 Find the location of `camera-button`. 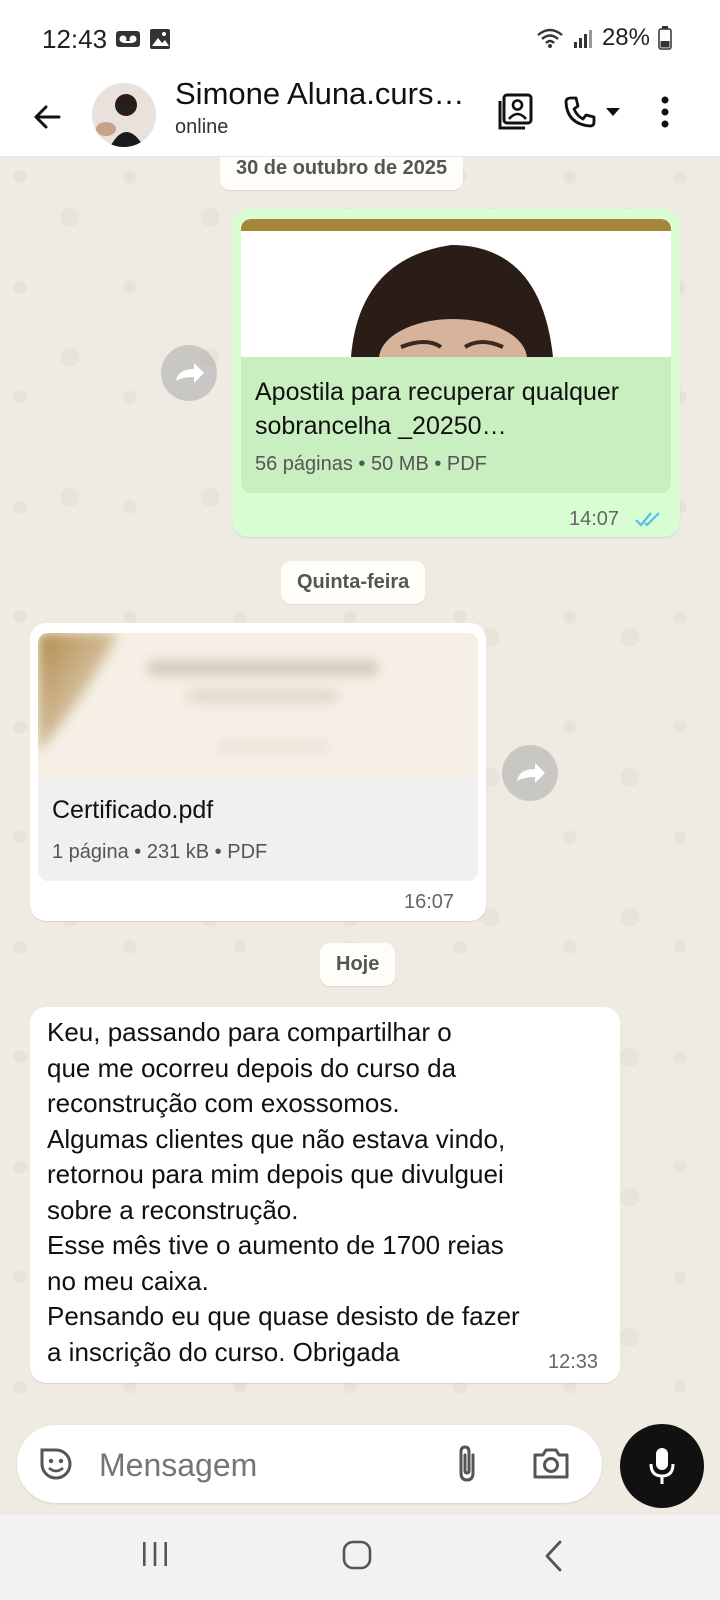

camera-button is located at coordinates (553, 1465).